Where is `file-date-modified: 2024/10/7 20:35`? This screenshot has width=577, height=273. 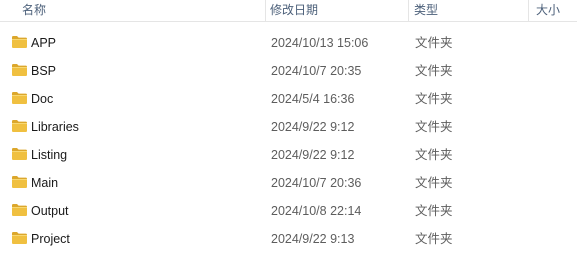
file-date-modified: 2024/10/7 20:35 is located at coordinates (316, 71).